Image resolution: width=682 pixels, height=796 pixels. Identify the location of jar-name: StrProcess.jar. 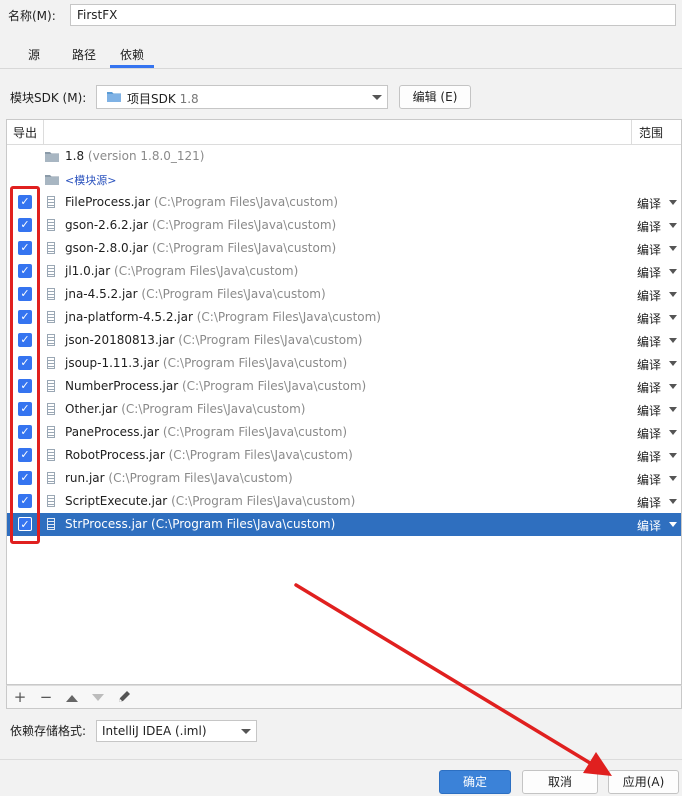
(106, 524).